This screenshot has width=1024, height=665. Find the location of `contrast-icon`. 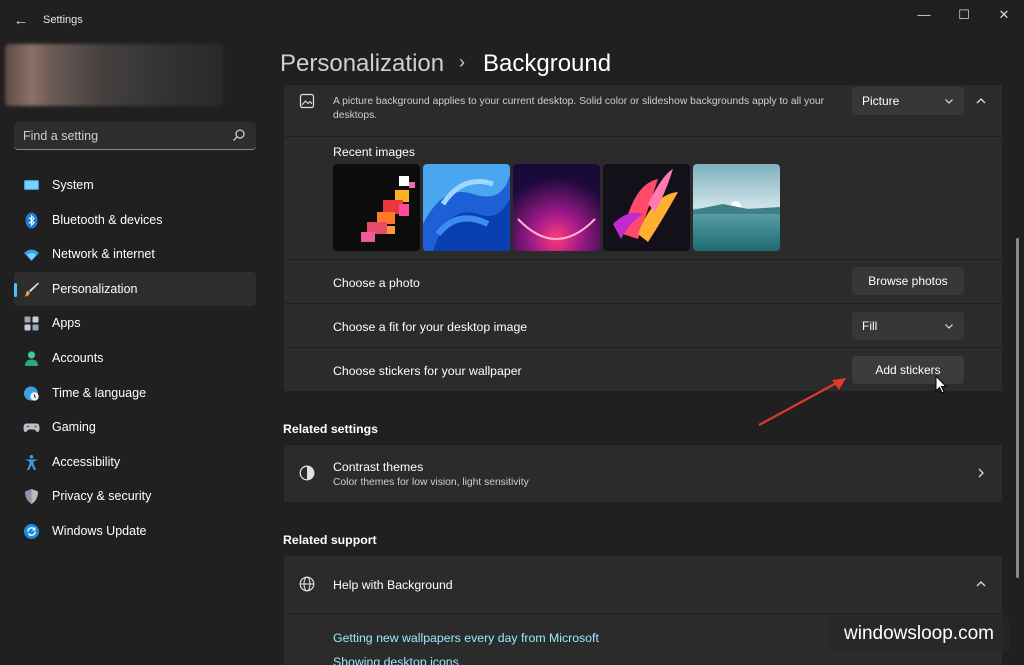

contrast-icon is located at coordinates (307, 473).